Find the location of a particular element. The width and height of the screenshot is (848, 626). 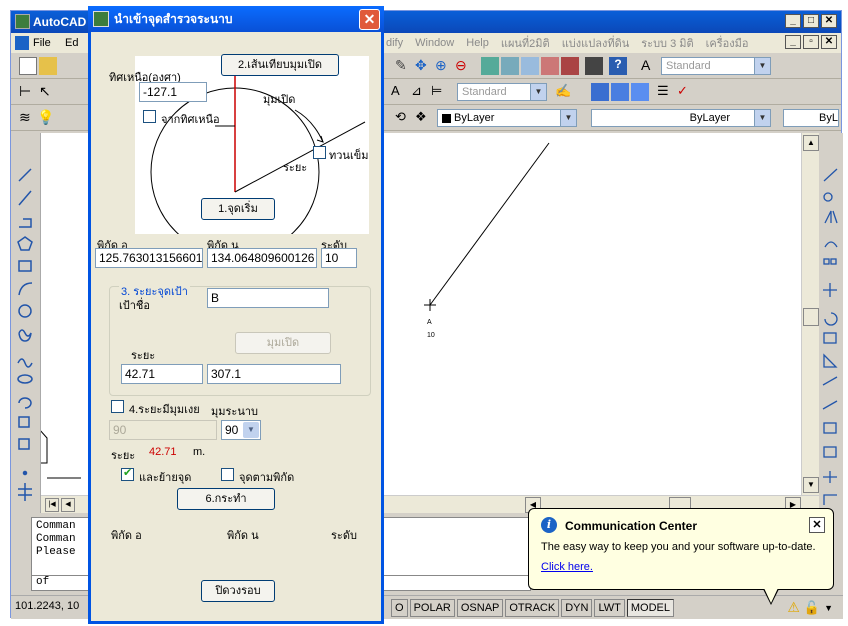

slope-distance-checkbox is located at coordinates (117, 406).